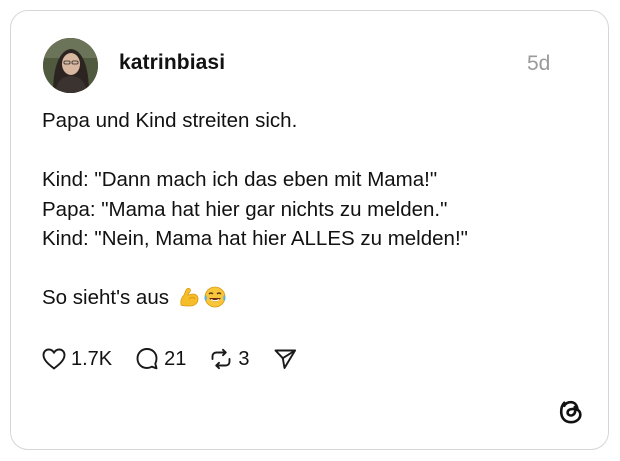  I want to click on threads-logo-icon, so click(571, 411).